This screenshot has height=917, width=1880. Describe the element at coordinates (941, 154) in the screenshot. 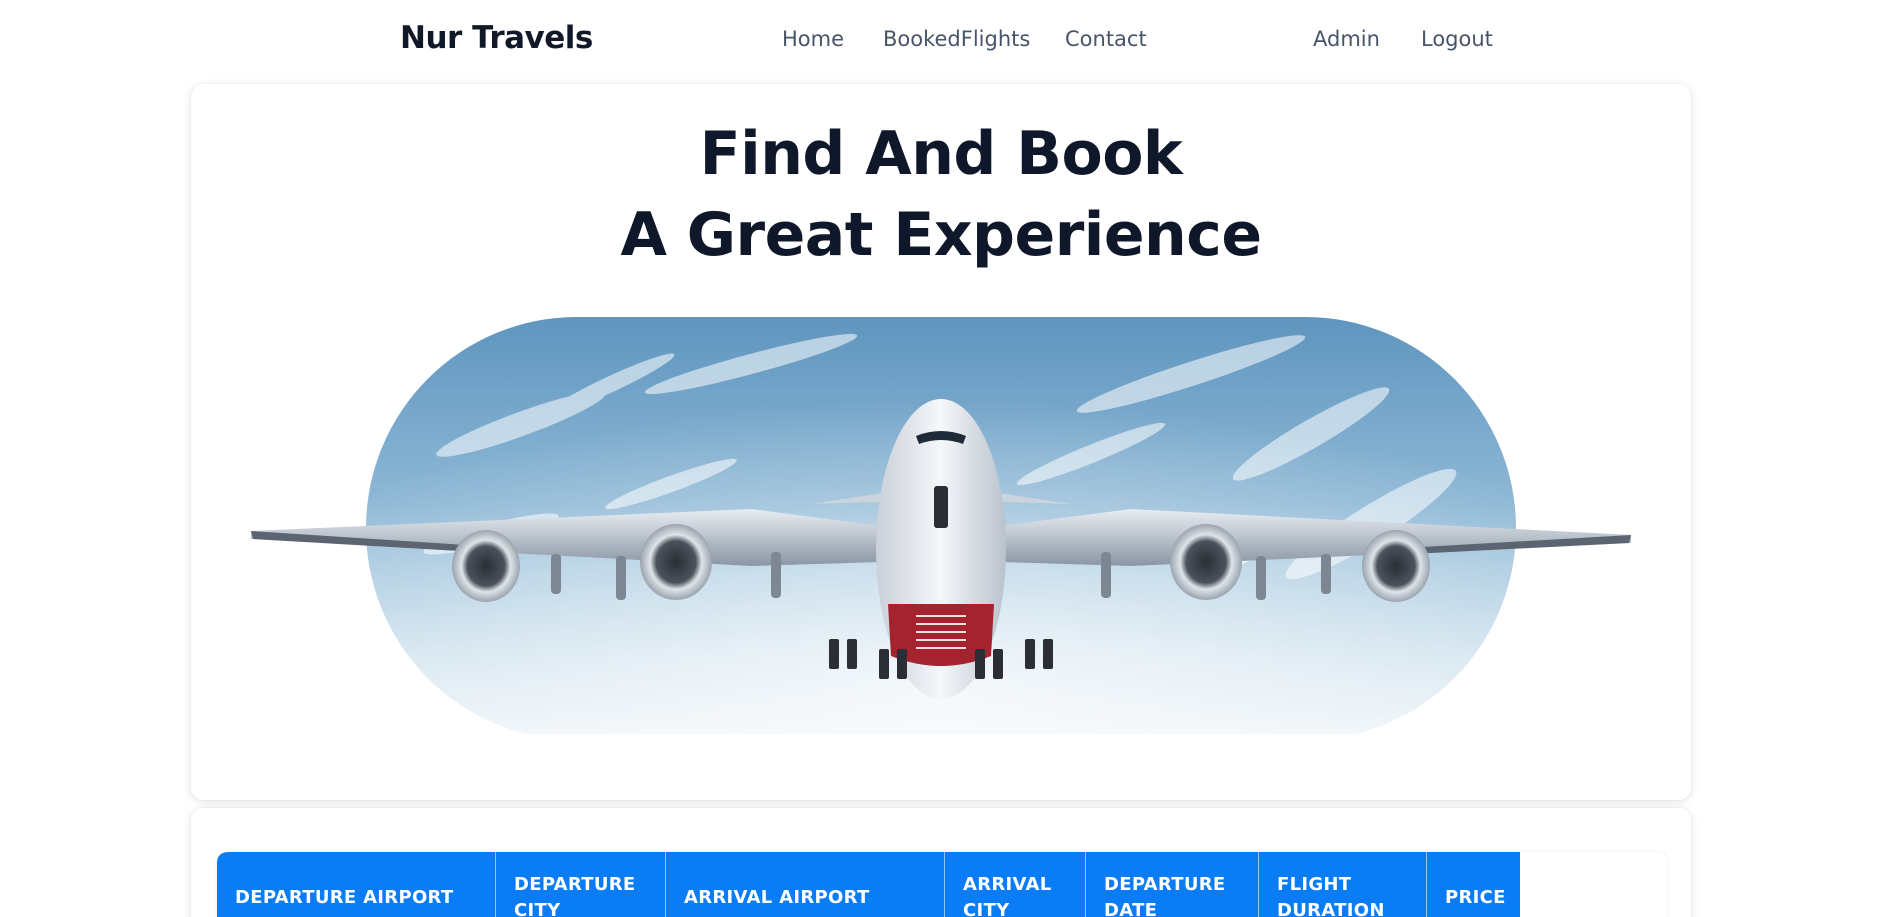

I see `hero-title-line1: Find And Book` at that location.